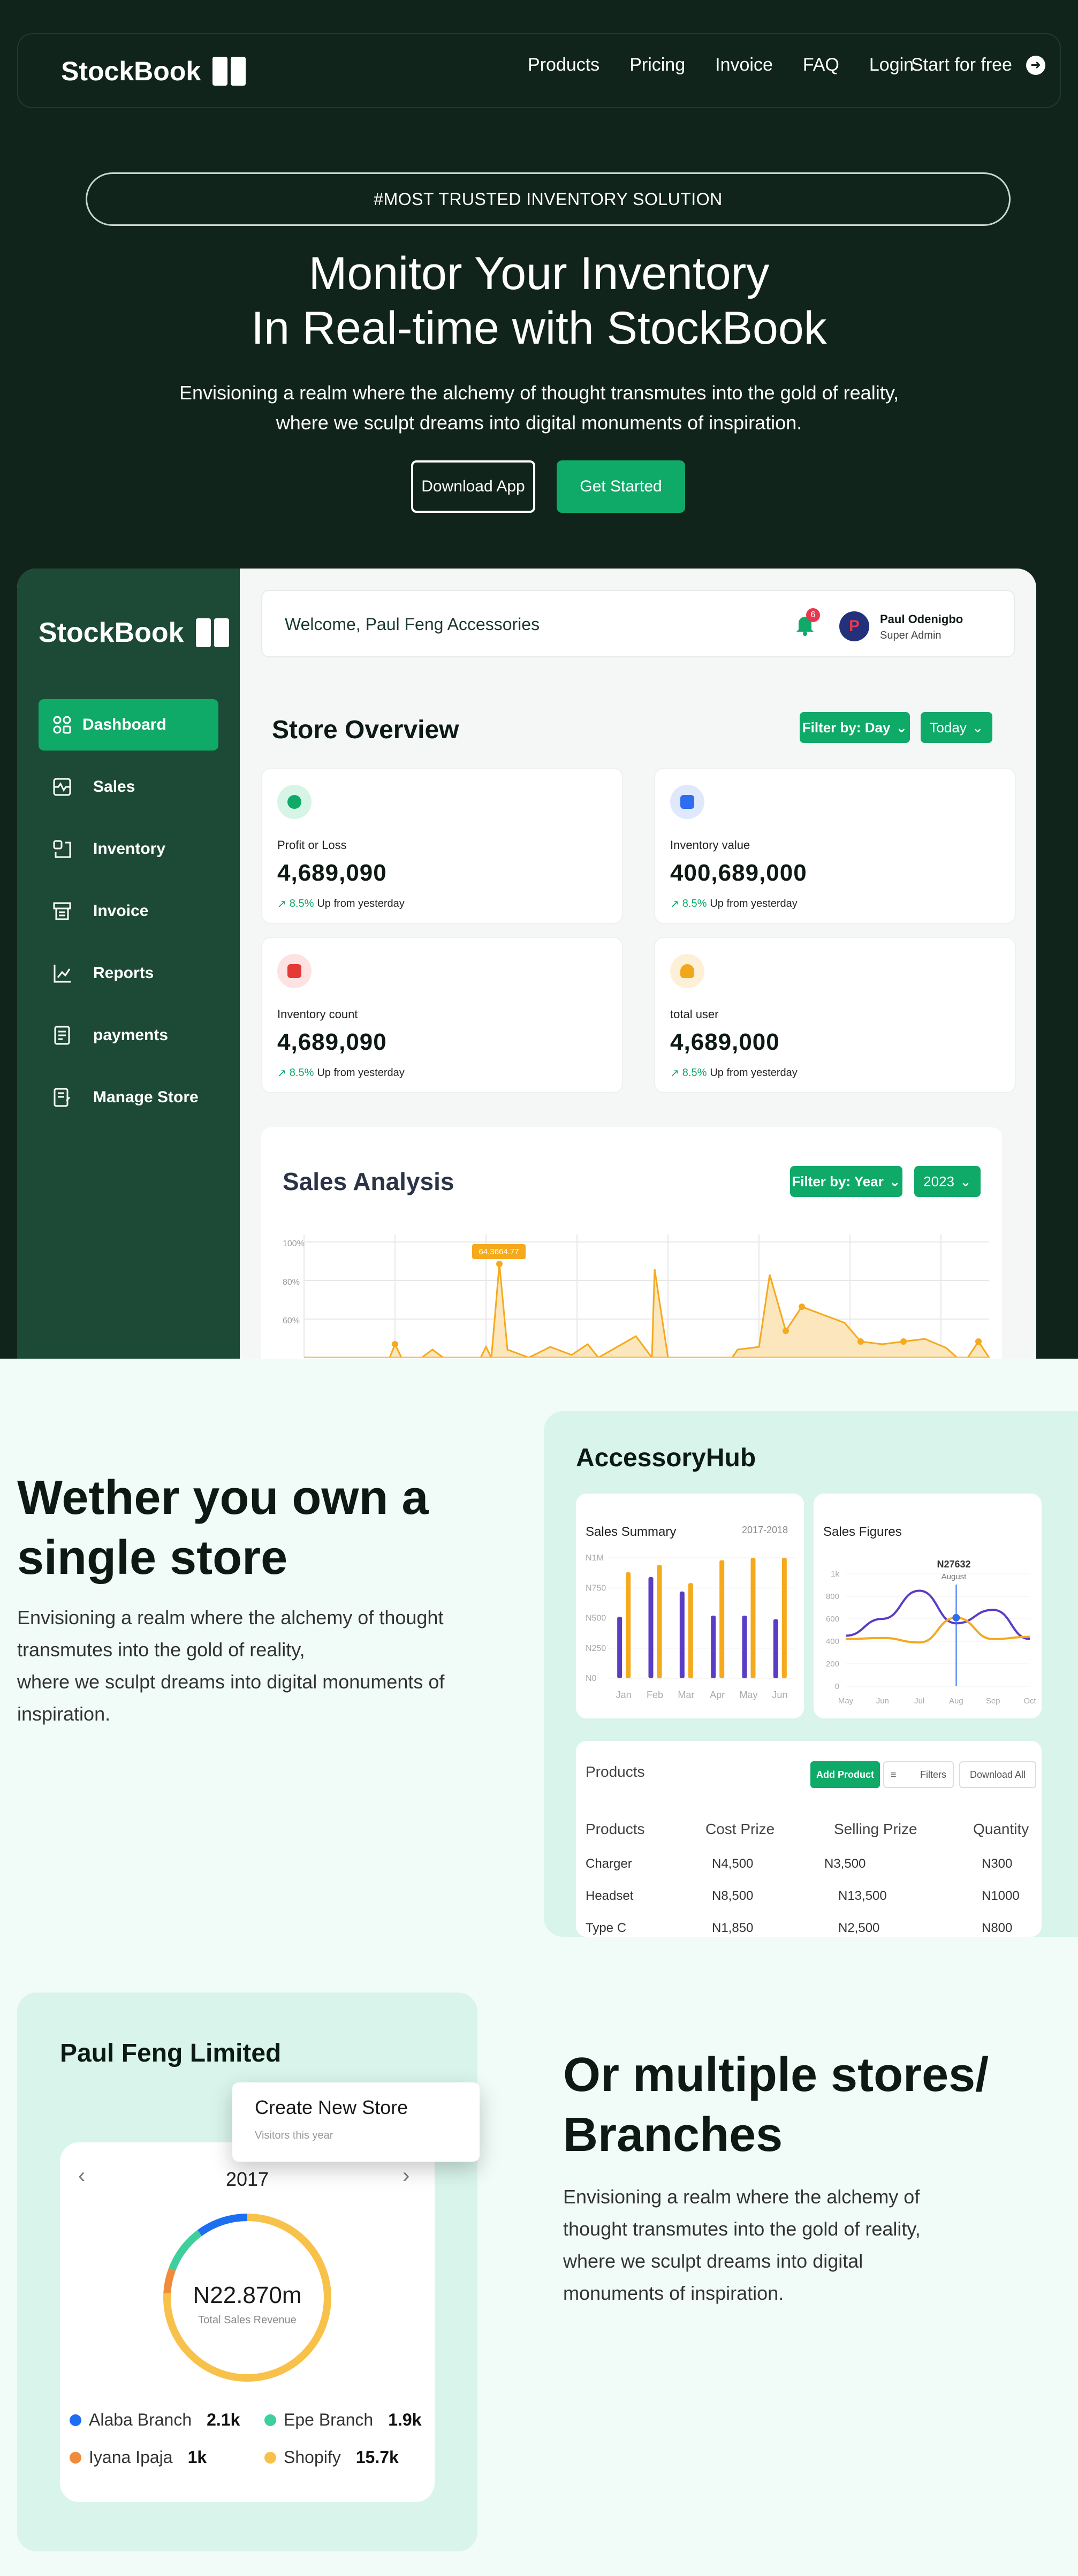  Describe the element at coordinates (740, 1829) in the screenshot. I see `col-header: Cost Prize` at that location.